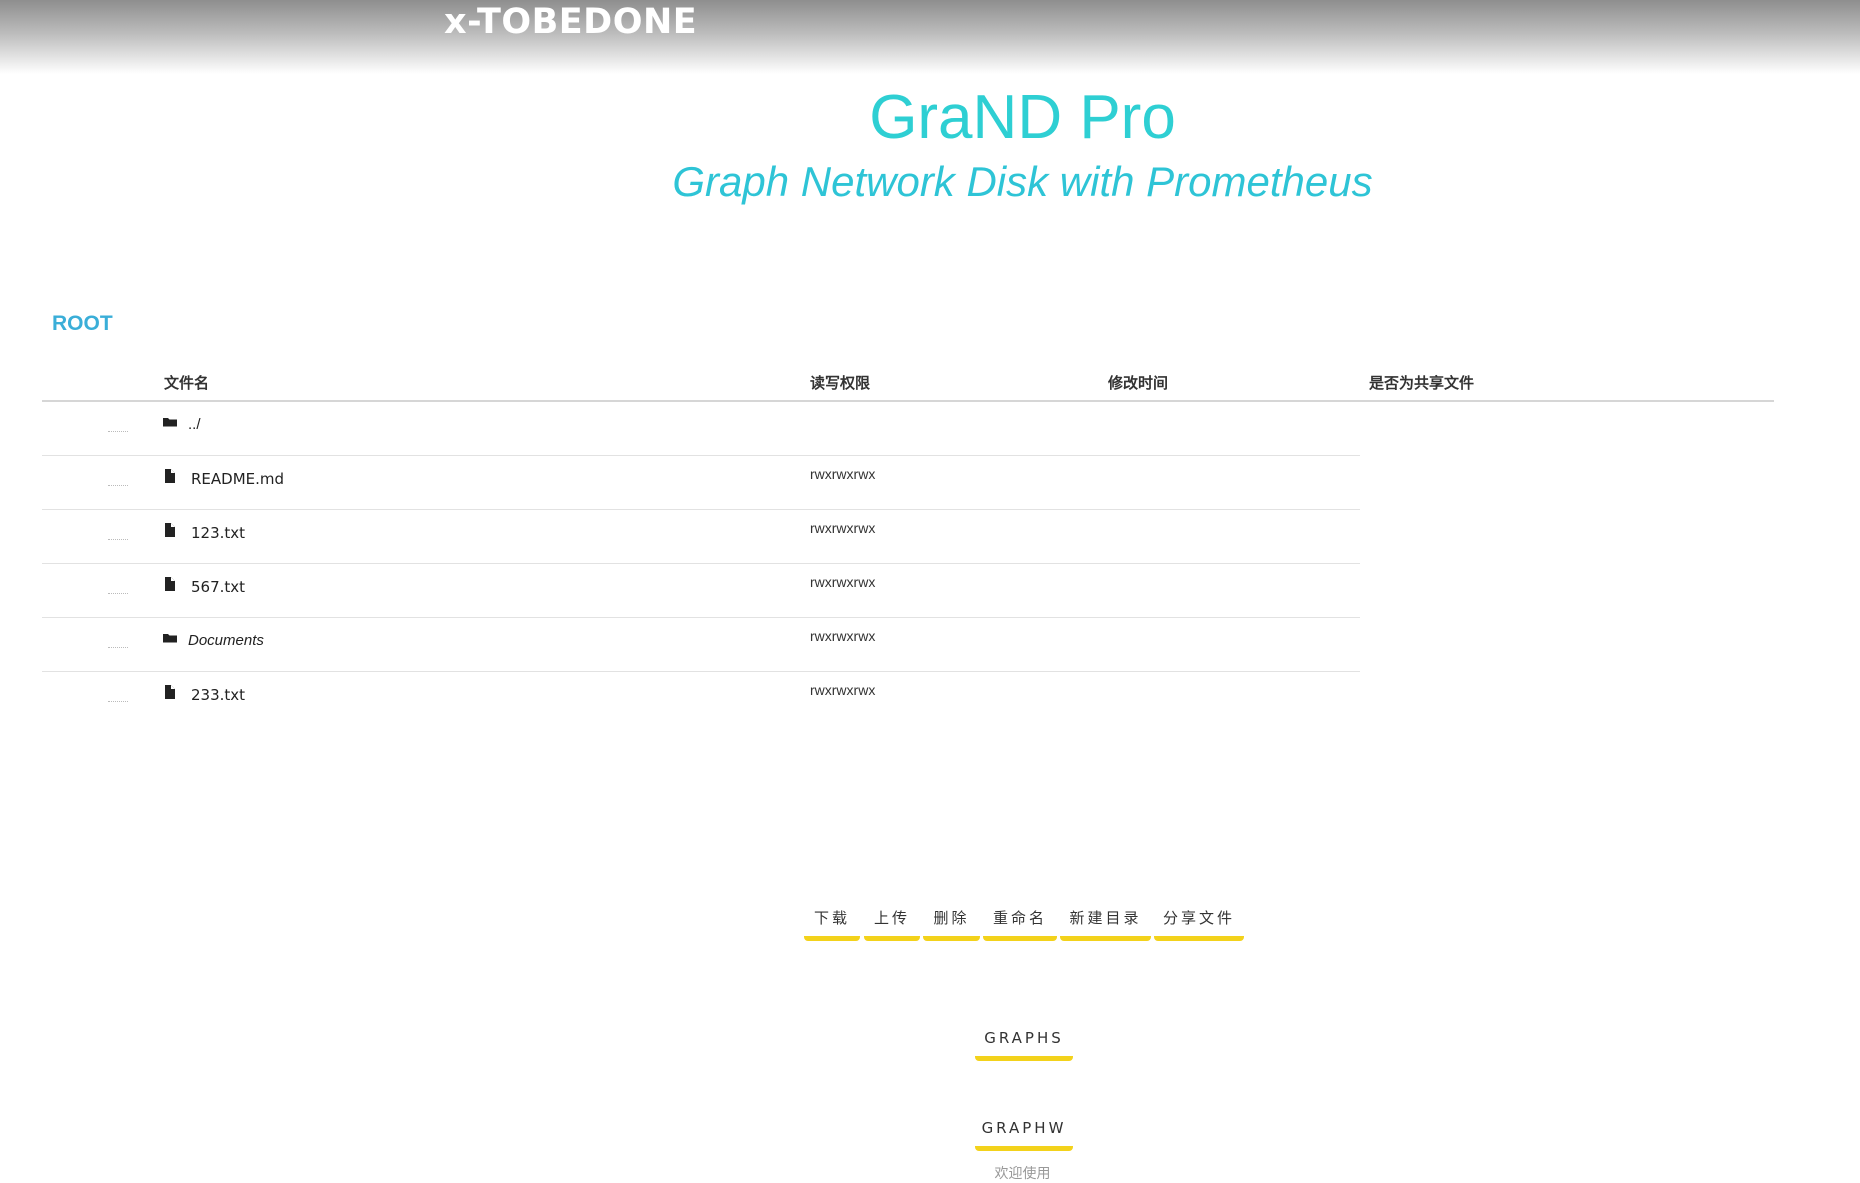 The height and width of the screenshot is (1183, 1860). Describe the element at coordinates (570, 22) in the screenshot. I see `brand-logo: x-TOBEDONE` at that location.